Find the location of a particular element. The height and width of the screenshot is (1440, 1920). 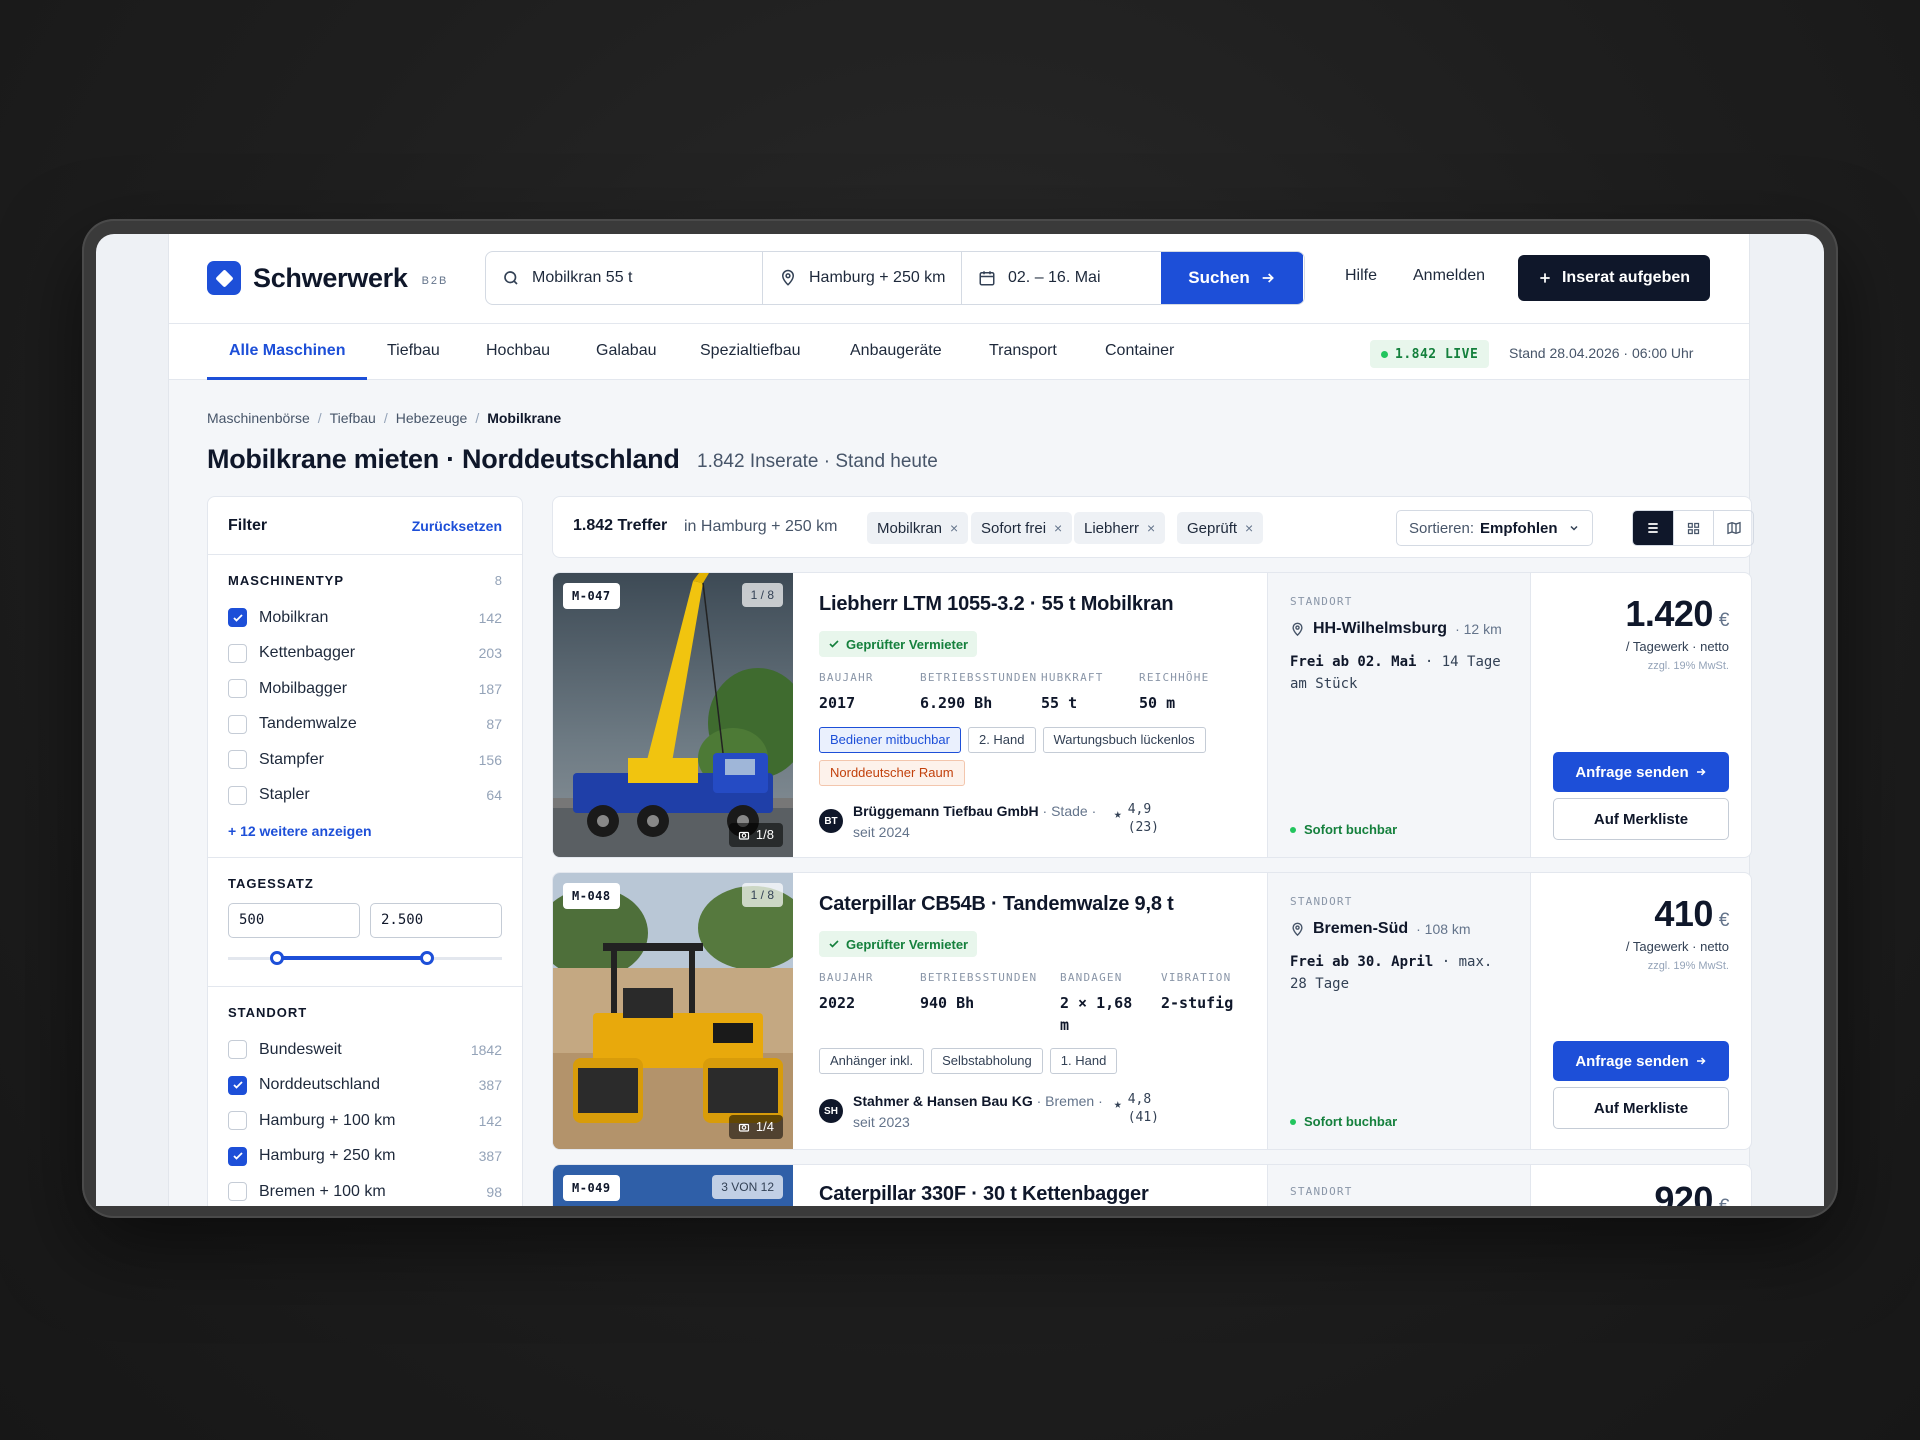

filter-header: Filter Zurücksetzen is located at coordinates (365, 526).